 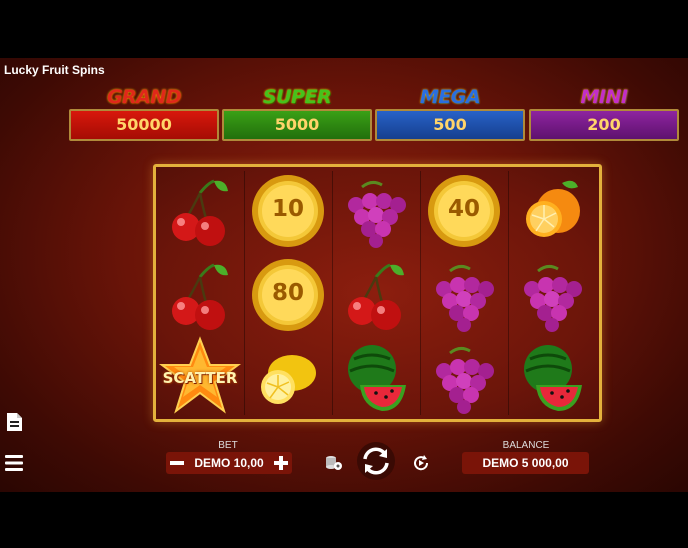 I want to click on jackpot-super: SUPER 5000, so click(x=297, y=114).